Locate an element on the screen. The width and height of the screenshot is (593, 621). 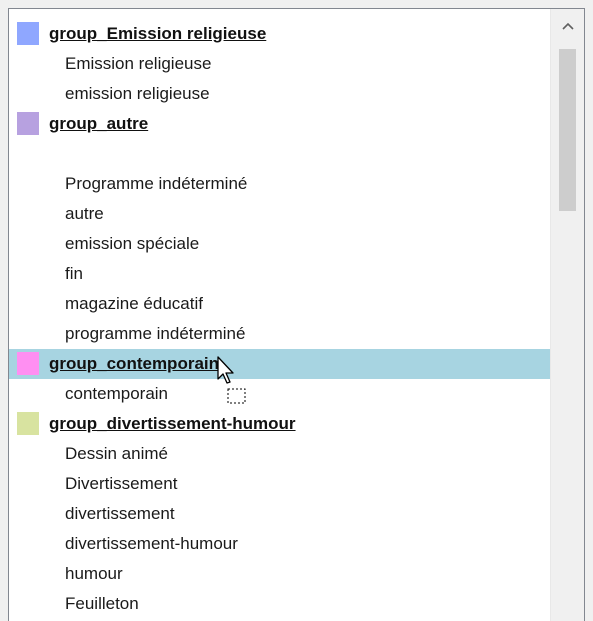
list-item: emission religieuse is located at coordinates (280, 94).